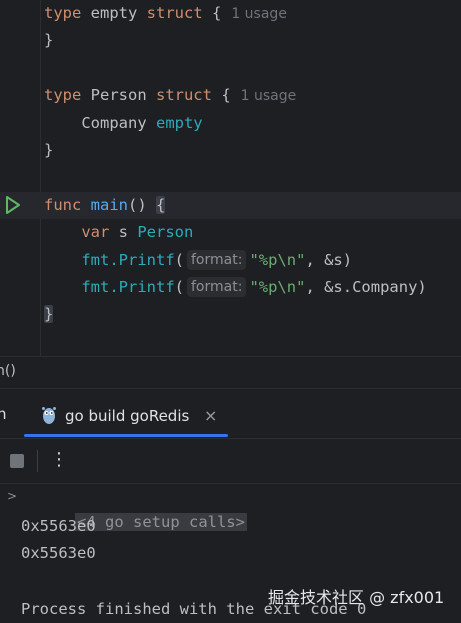 The width and height of the screenshot is (461, 623). I want to click on type-ref: empty, so click(179, 123).